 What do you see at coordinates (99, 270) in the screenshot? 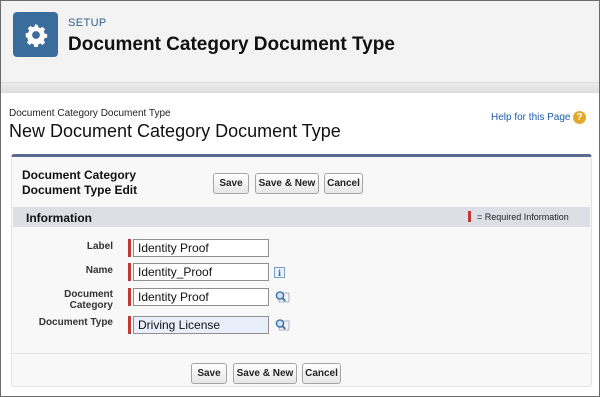
I see `field-label-name: Name` at bounding box center [99, 270].